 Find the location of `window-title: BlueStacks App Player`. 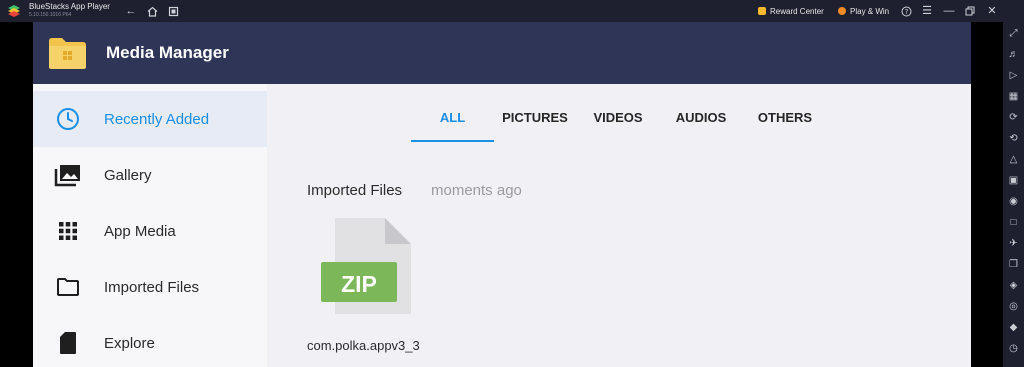

window-title: BlueStacks App Player is located at coordinates (69, 6).